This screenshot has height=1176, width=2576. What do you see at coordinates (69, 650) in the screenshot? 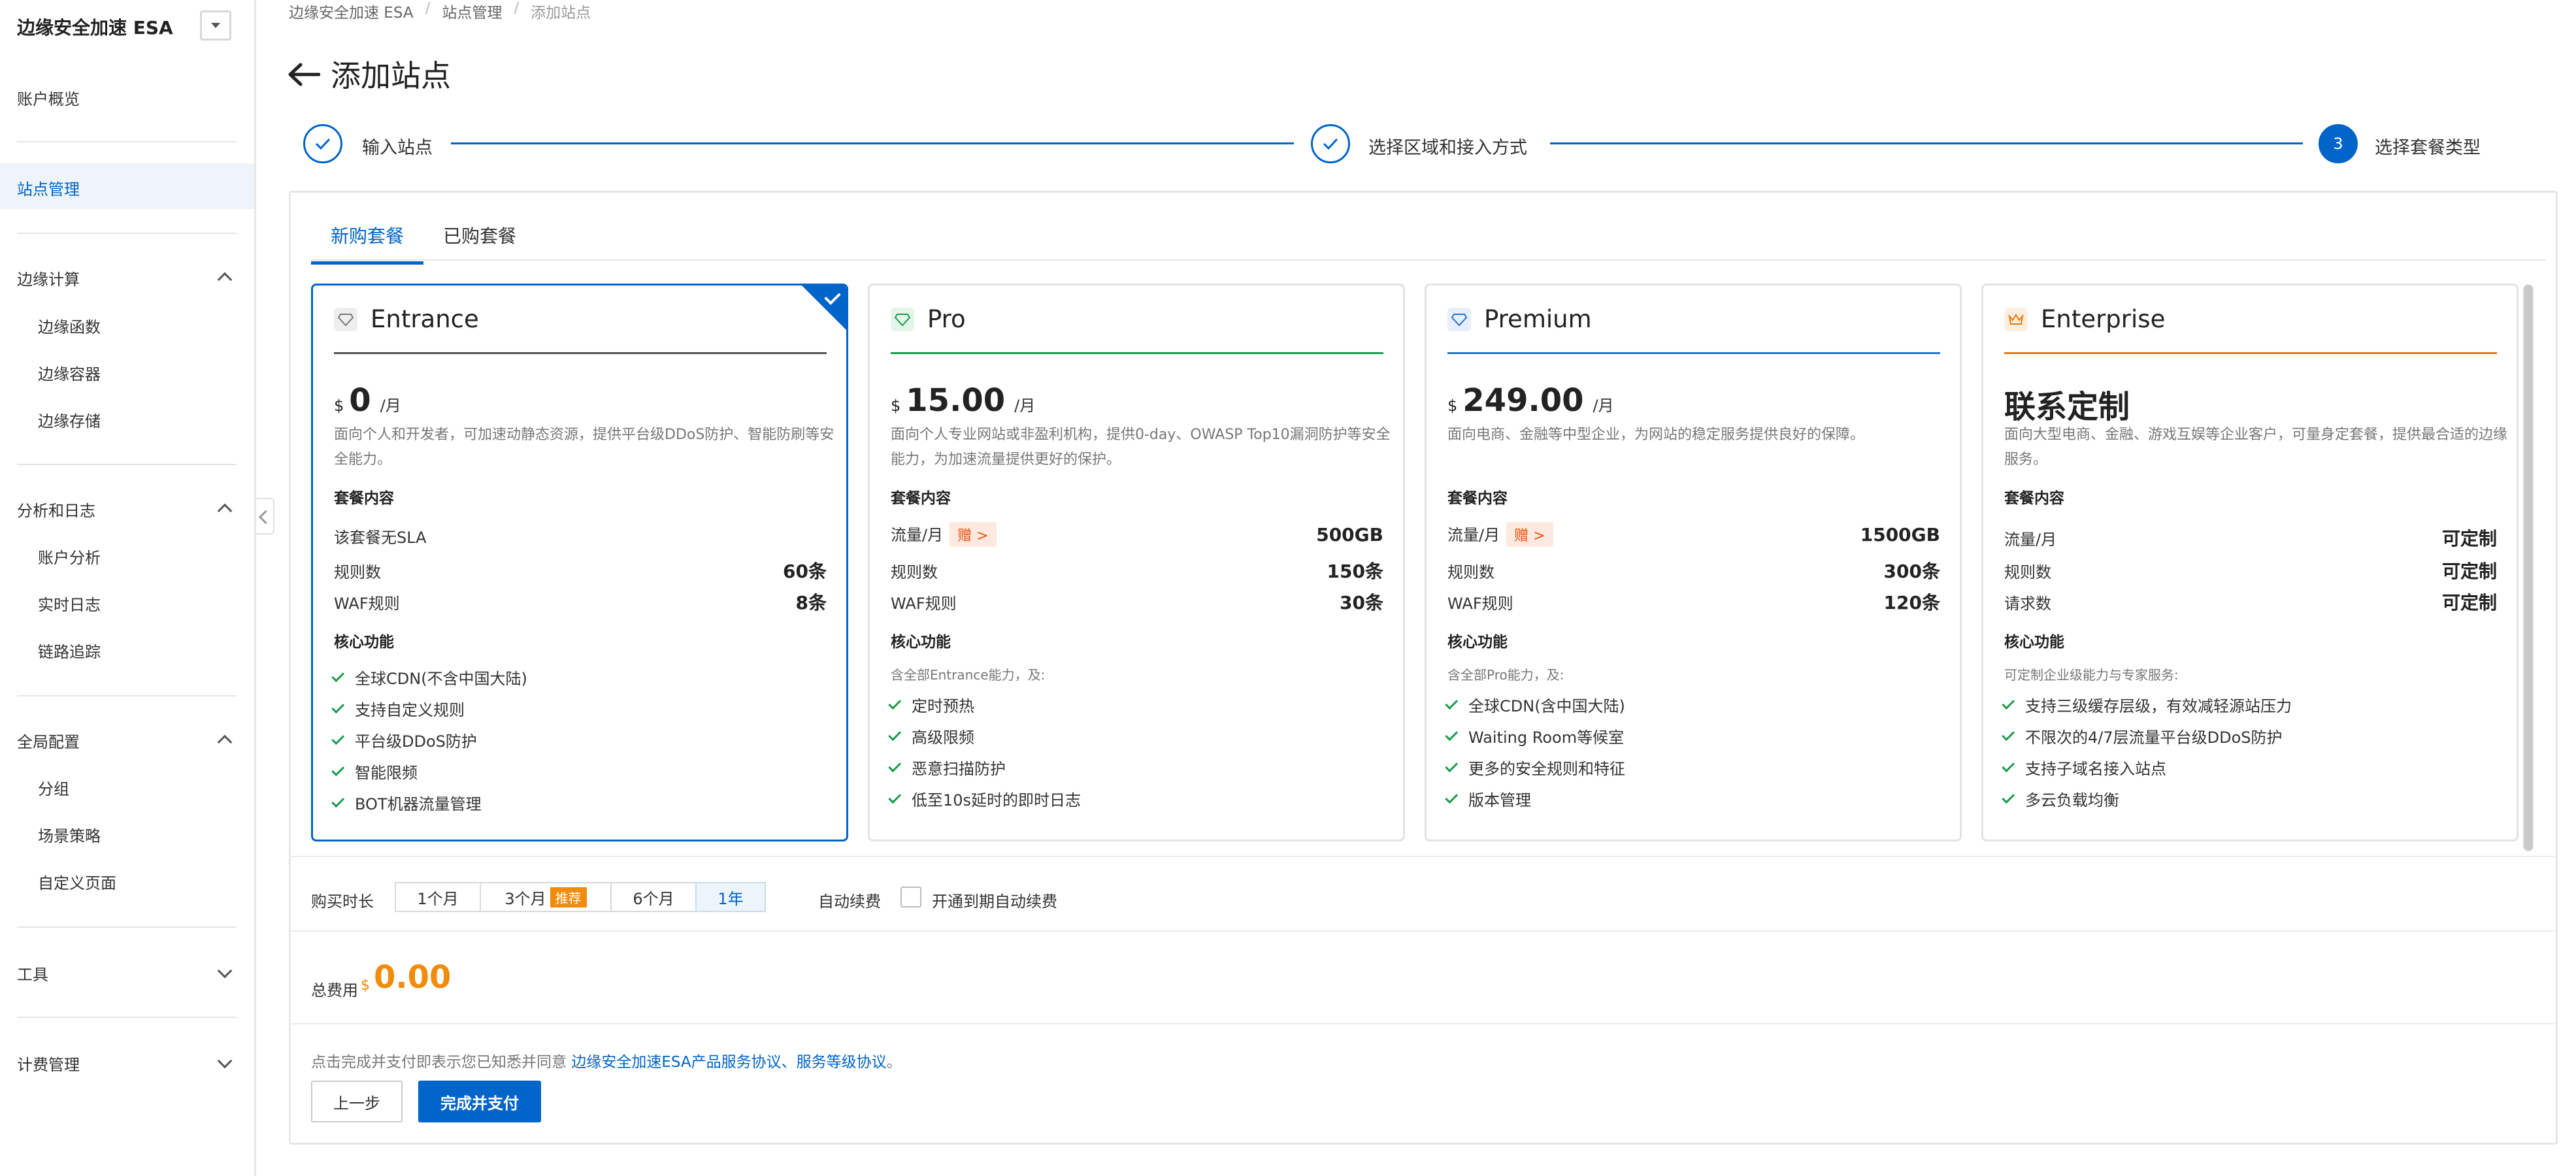
I see `sidebar-item-tracing: 链路追踪` at bounding box center [69, 650].